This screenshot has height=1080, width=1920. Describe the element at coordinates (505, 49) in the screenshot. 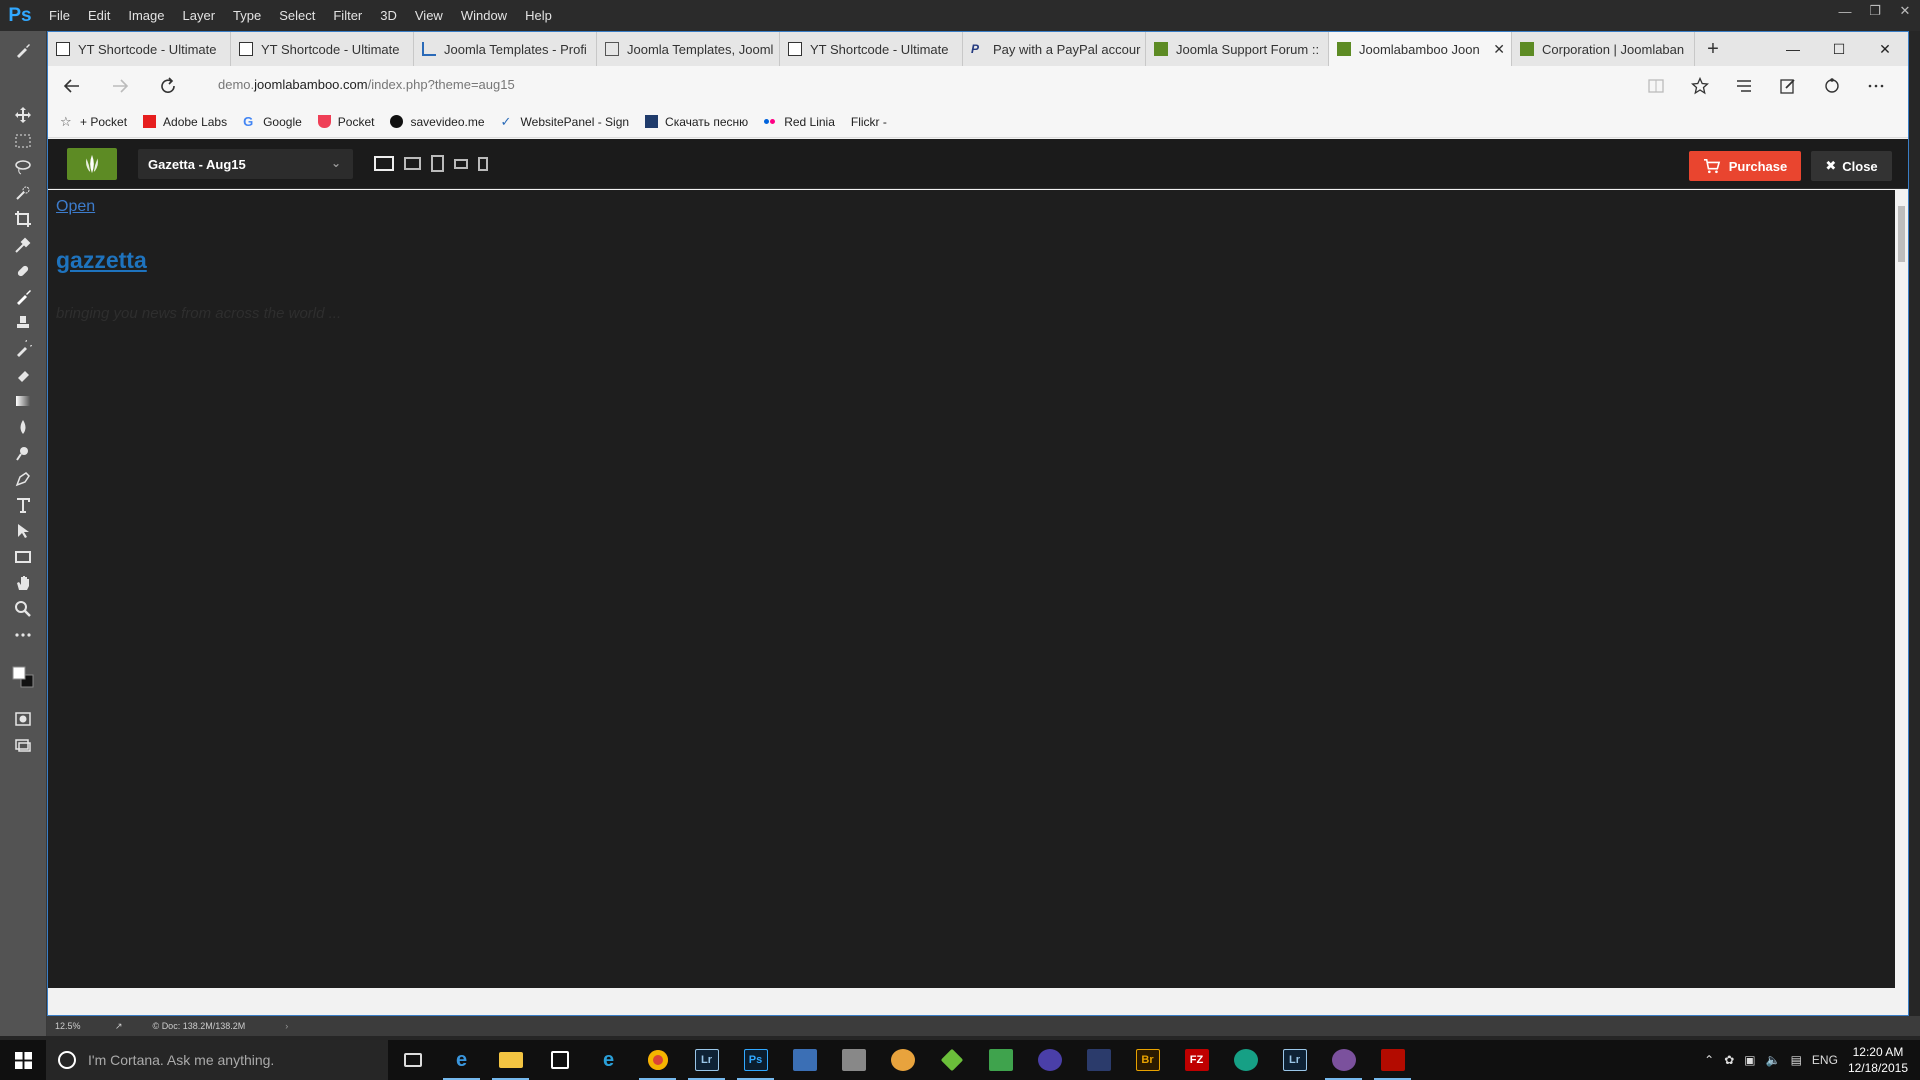

I see `browser-tab: Joomla Templates - Profi` at that location.